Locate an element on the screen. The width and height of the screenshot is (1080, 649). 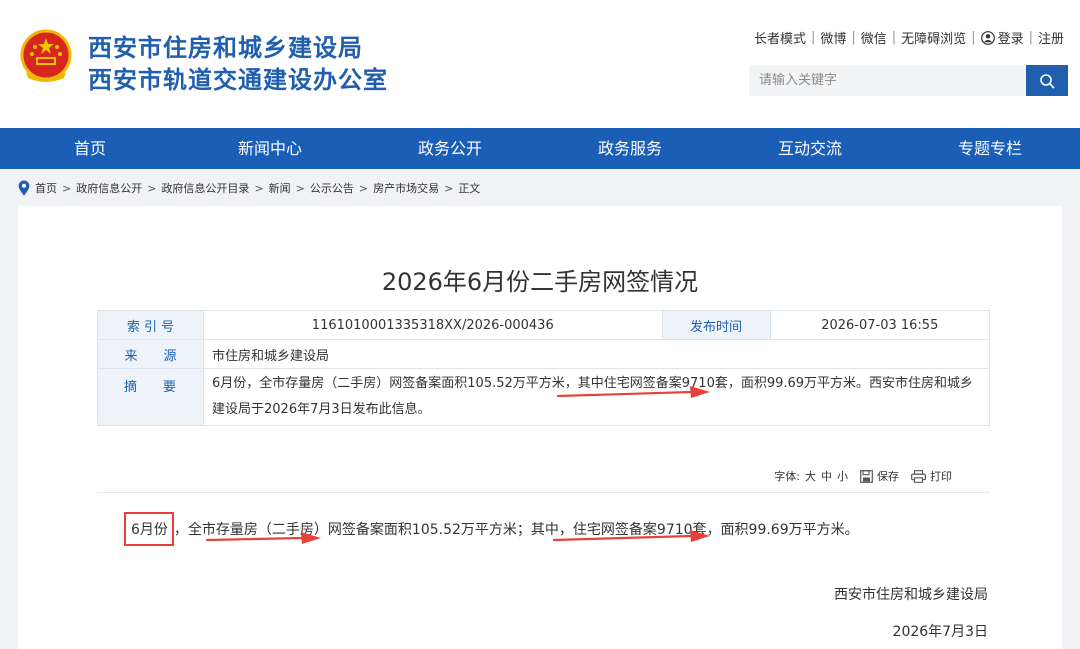
signature-organization: 西安市住房和城乡建设局 is located at coordinates (911, 595).